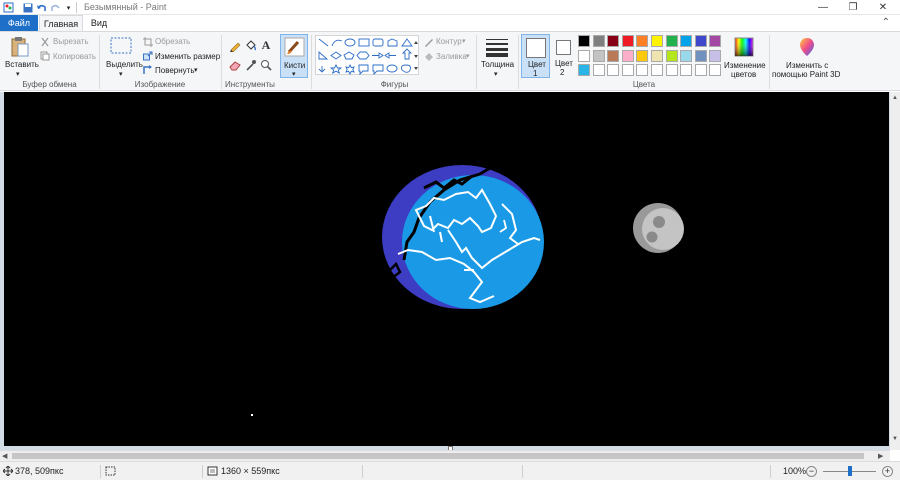 This screenshot has width=900, height=480. I want to click on outline-dropdown-icon: ▾, so click(464, 42).